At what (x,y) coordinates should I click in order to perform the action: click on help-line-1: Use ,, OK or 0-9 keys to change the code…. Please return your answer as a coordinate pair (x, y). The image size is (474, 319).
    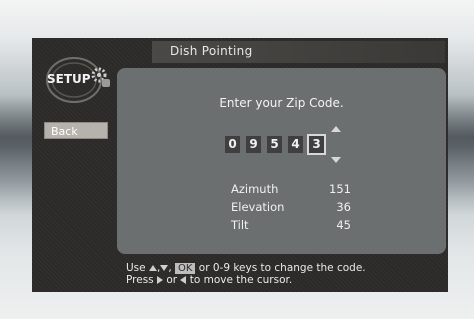
    Looking at the image, I should click on (246, 268).